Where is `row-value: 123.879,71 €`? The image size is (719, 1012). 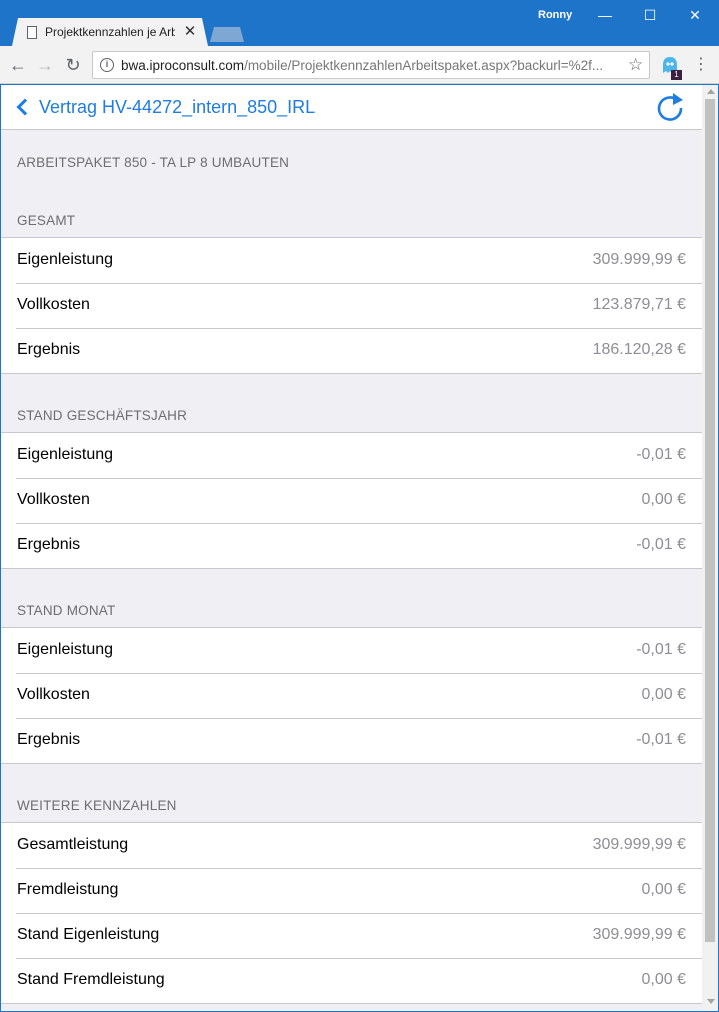 row-value: 123.879,71 € is located at coordinates (639, 304).